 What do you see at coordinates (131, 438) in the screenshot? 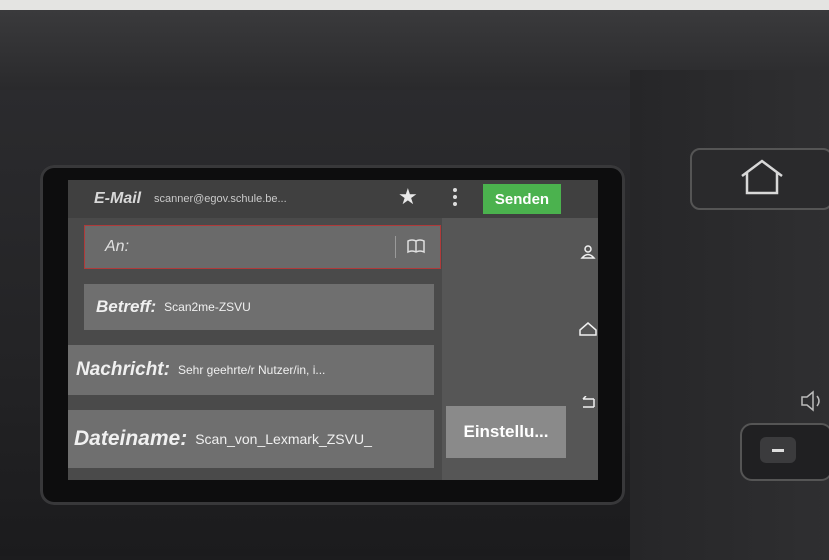
I see `filename-label: Dateiname:` at bounding box center [131, 438].